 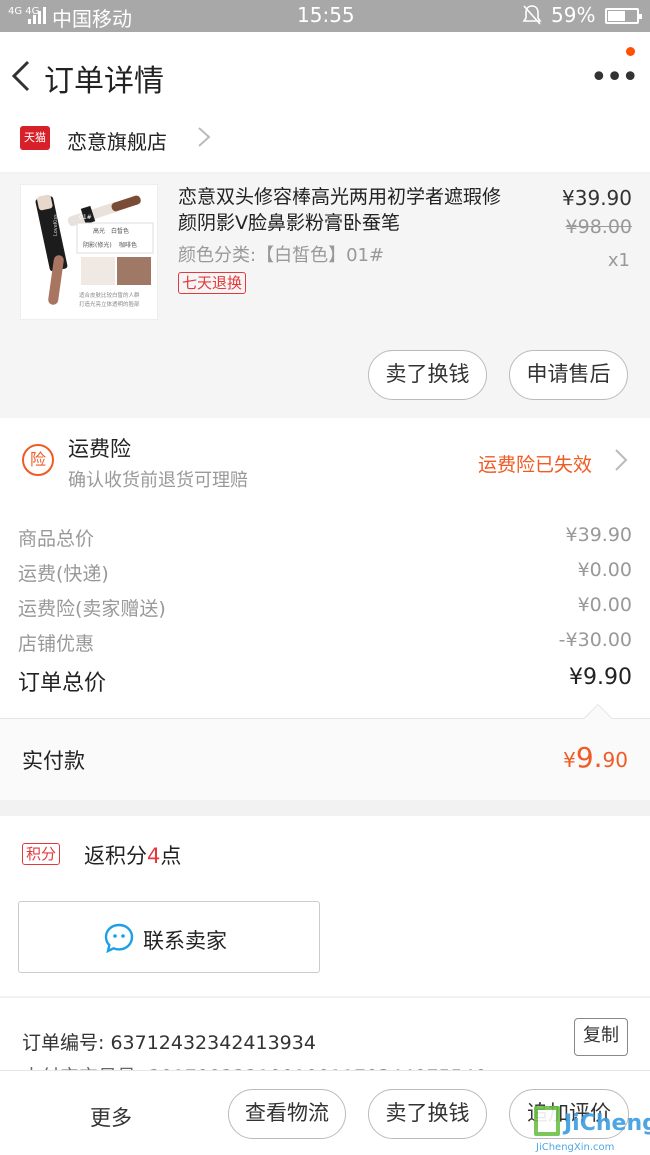 I want to click on status-bar: 4G 4G 中国移动 15:55 59%, so click(x=325, y=16).